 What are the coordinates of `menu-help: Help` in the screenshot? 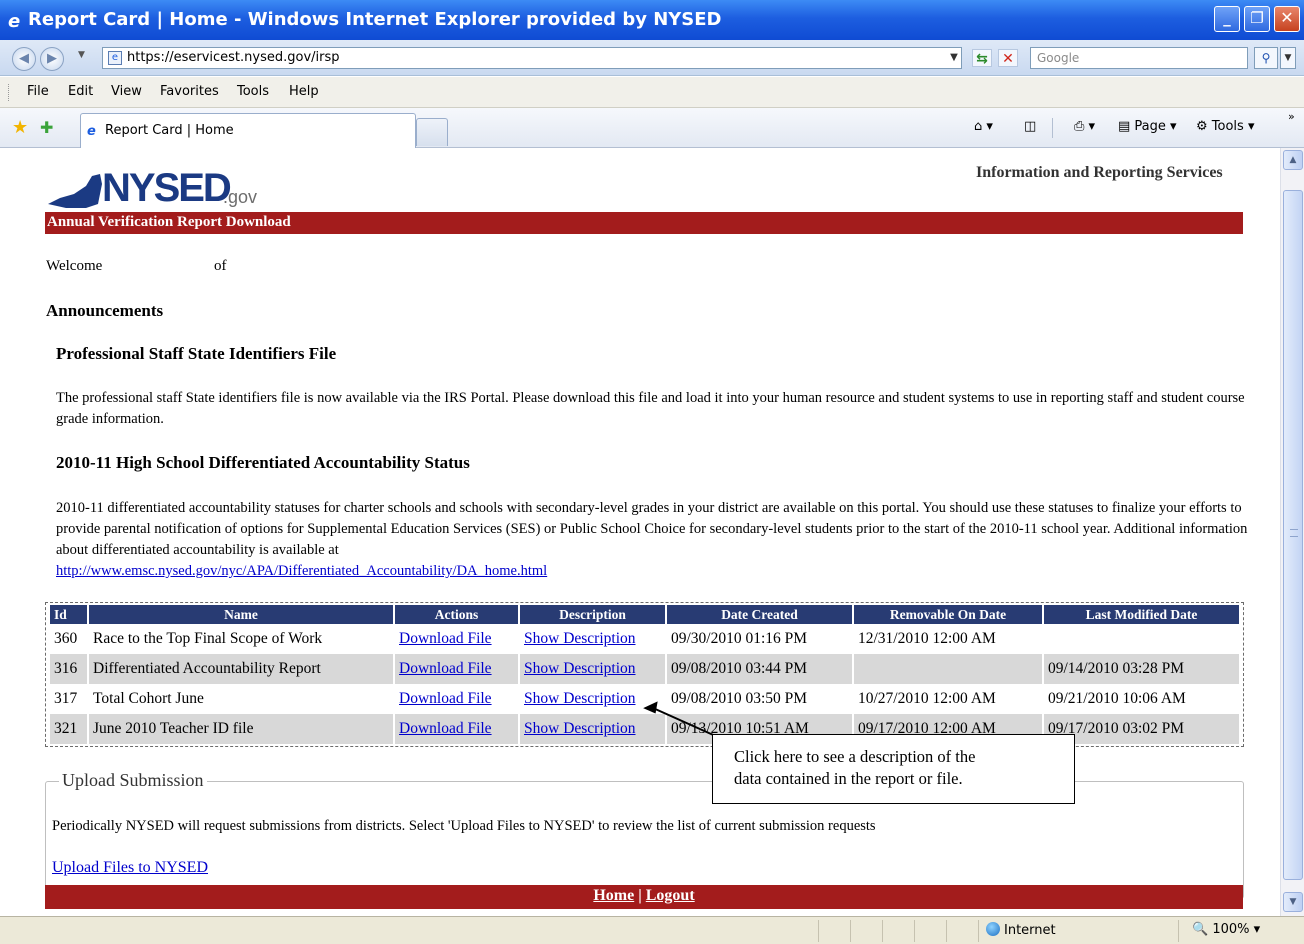 It's located at (304, 91).